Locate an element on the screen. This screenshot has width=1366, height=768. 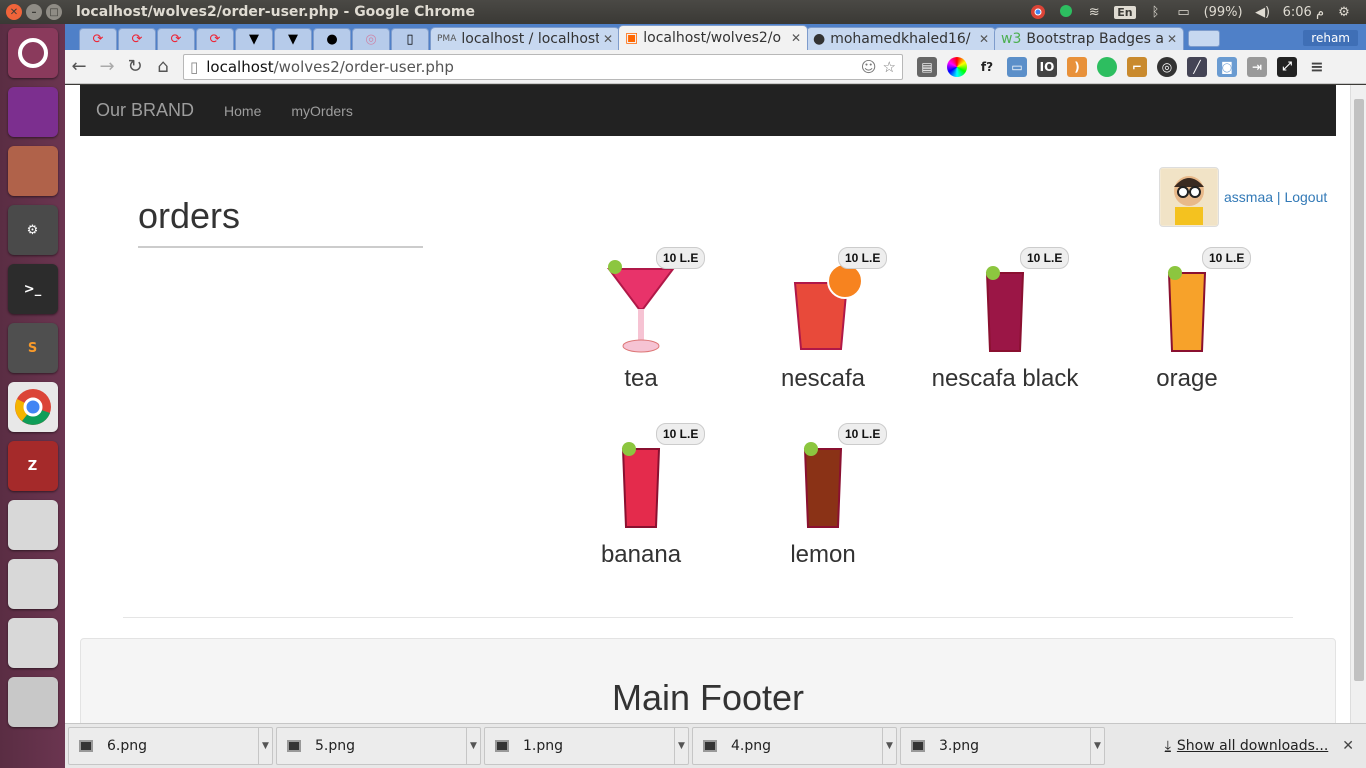
product-item: 10 L.E nescafa is located at coordinates (823, 327).